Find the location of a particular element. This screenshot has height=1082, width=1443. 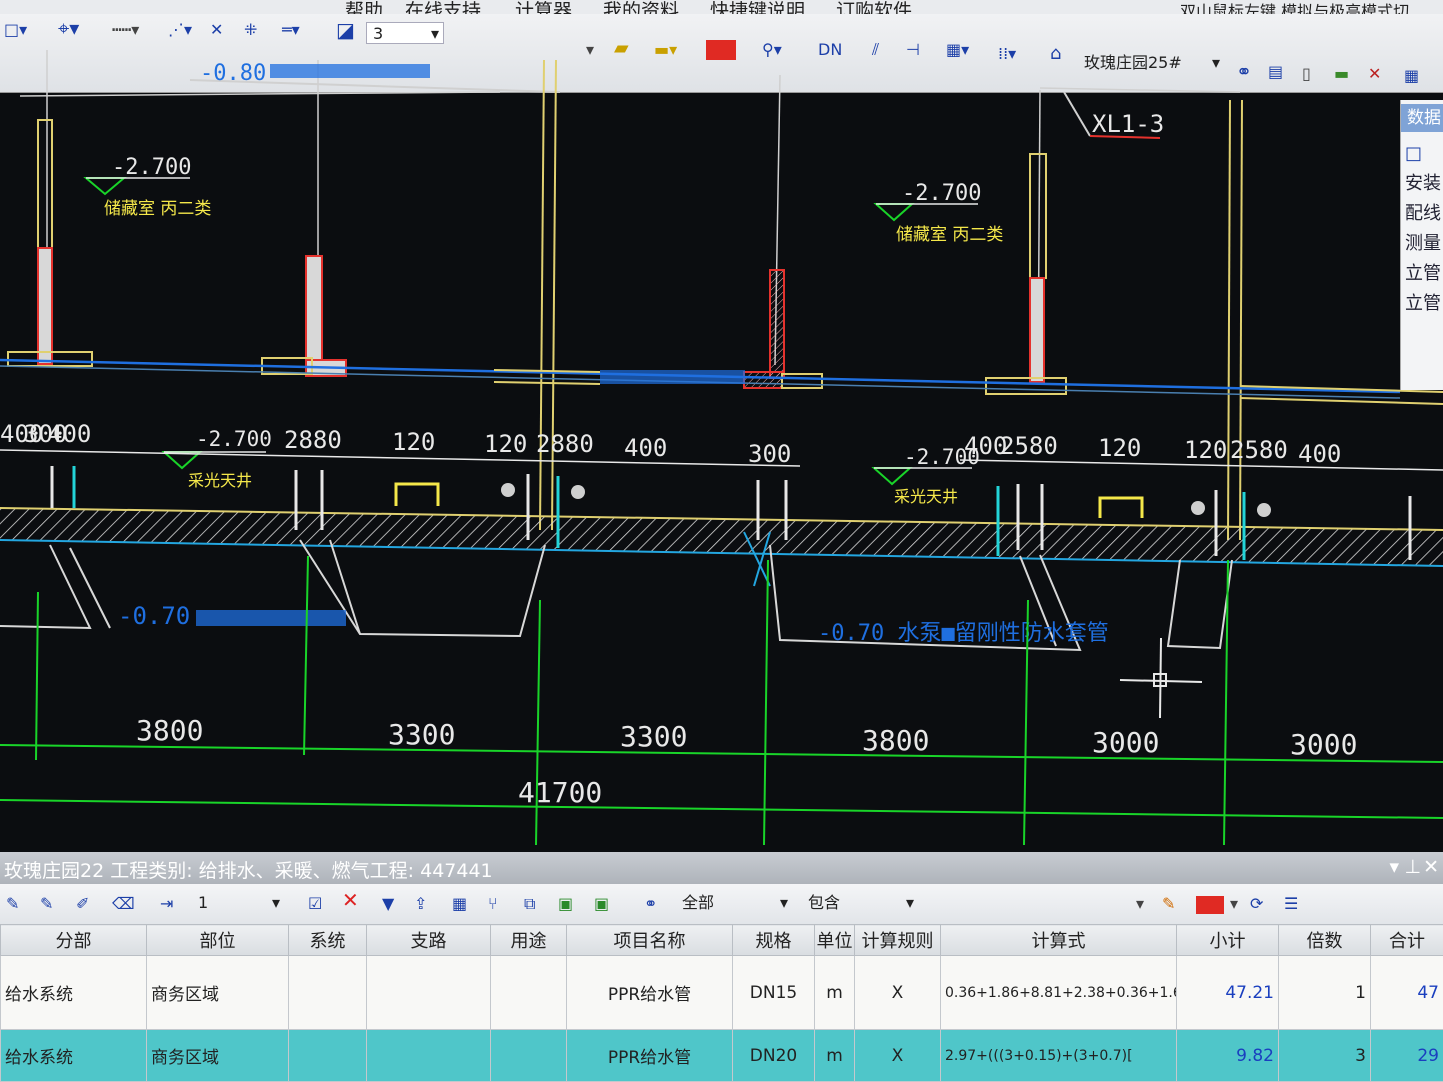

export-icon: ▣ is located at coordinates (601, 904).